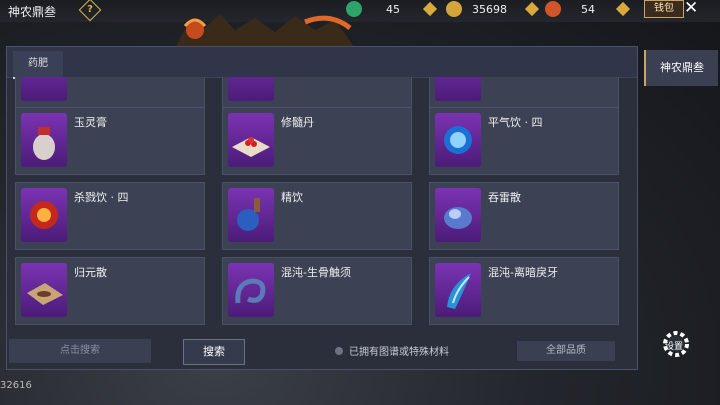  I want to click on item-card: 精饮, so click(317, 216).